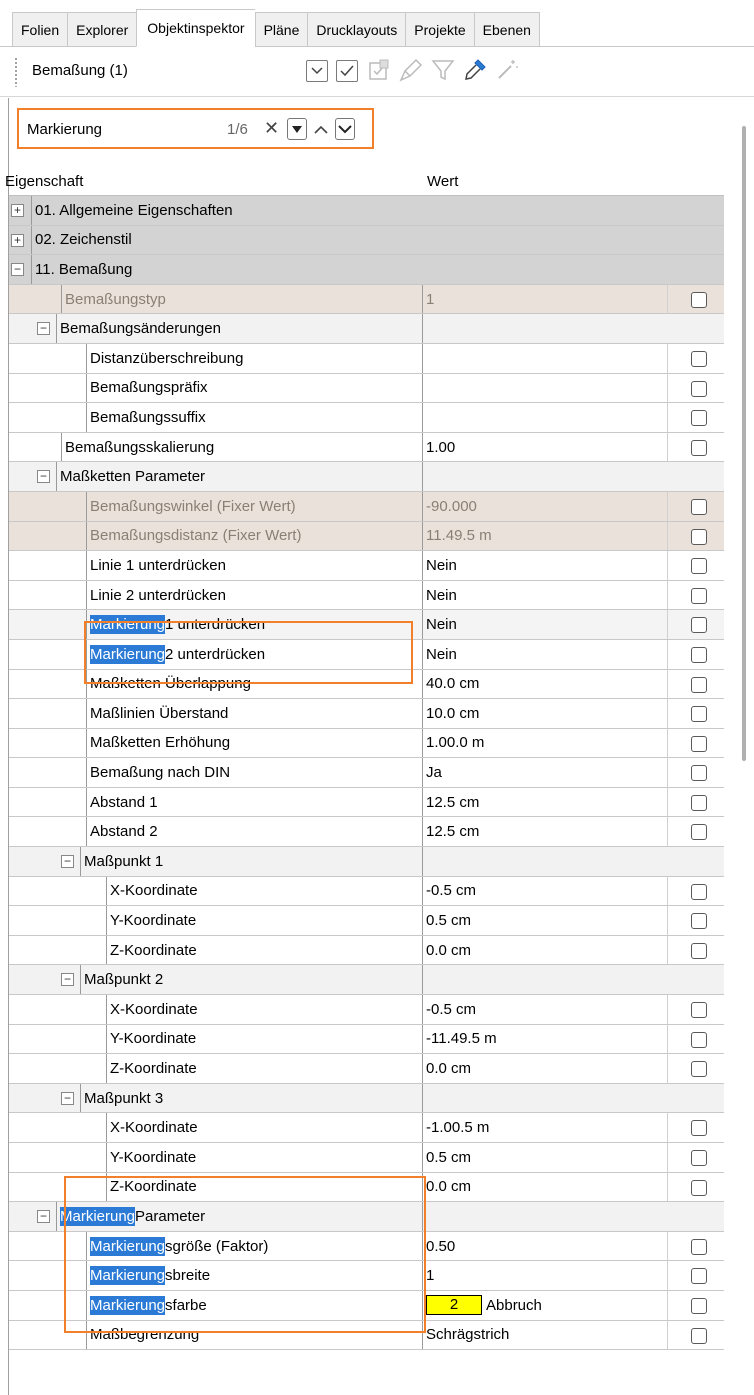 The height and width of the screenshot is (1395, 754). I want to click on property-row: Bemaßung nach DIN Ja, so click(366, 773).